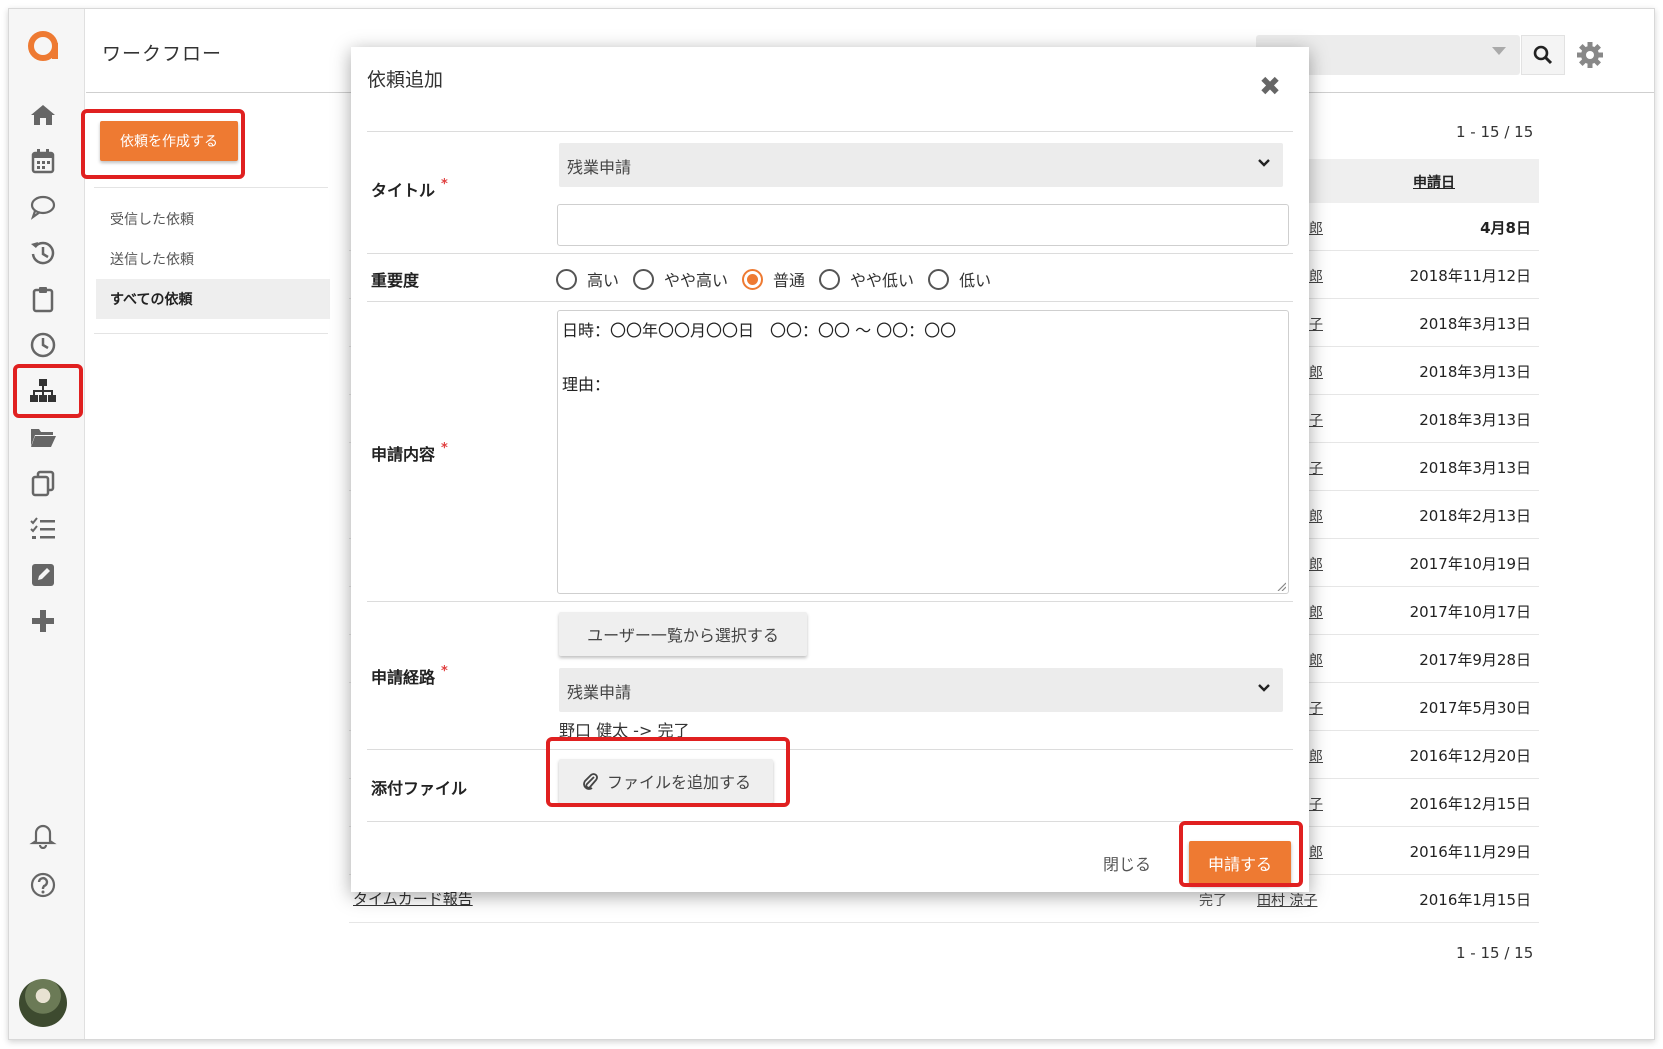 The height and width of the screenshot is (1049, 1663). I want to click on create-request-button: 依頼を作成する, so click(169, 141).